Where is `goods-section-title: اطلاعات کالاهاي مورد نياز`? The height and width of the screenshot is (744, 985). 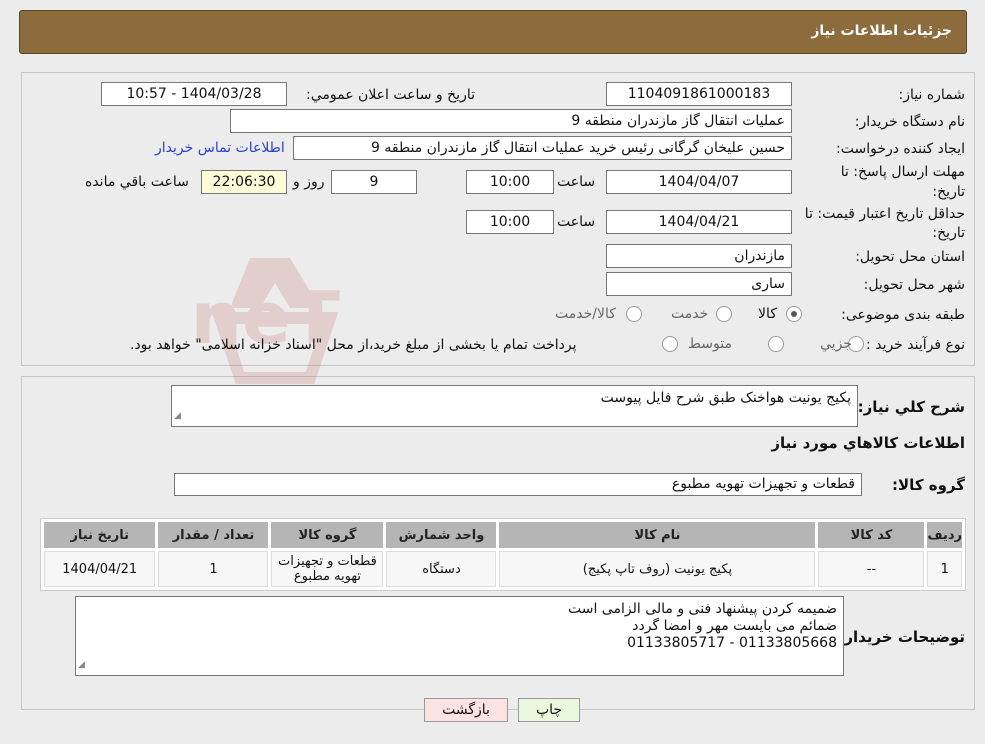 goods-section-title: اطلاعات کالاهاي مورد نياز is located at coordinates (868, 443).